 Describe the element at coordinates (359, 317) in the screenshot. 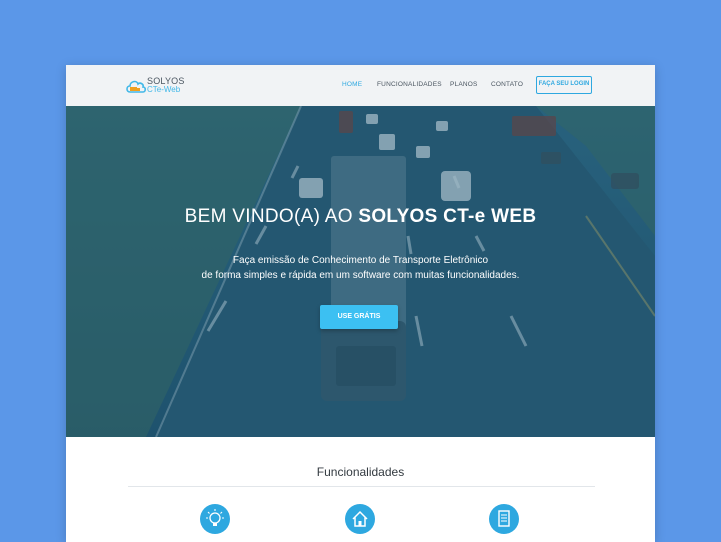

I see `use-gratis-button: USE GRÁTIS` at that location.